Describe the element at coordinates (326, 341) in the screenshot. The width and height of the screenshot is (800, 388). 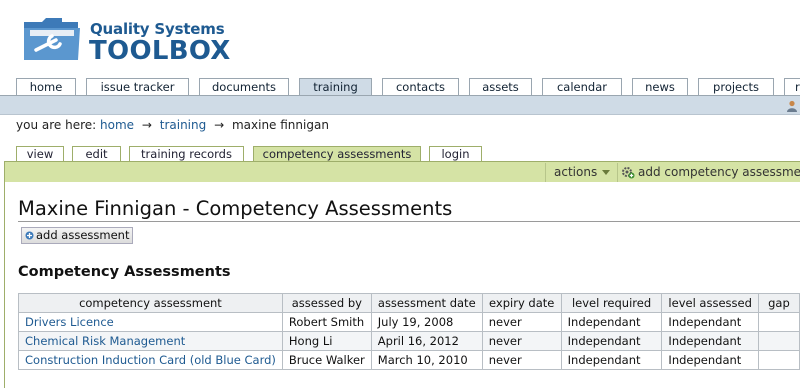
I see `cell-assessed-by: Hong Li` at that location.